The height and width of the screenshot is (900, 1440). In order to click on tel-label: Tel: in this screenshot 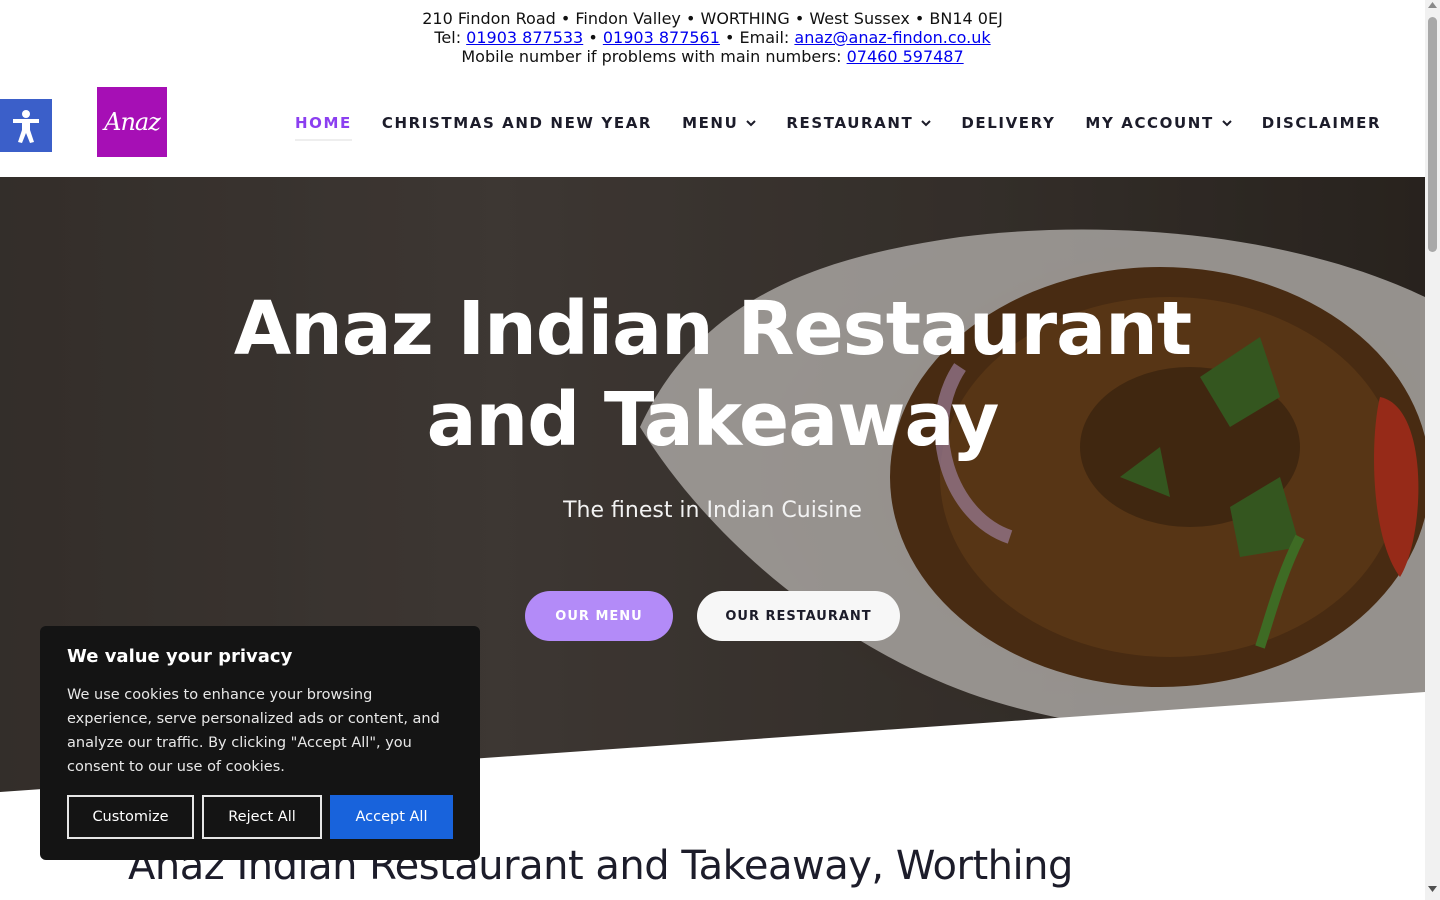, I will do `click(450, 37)`.